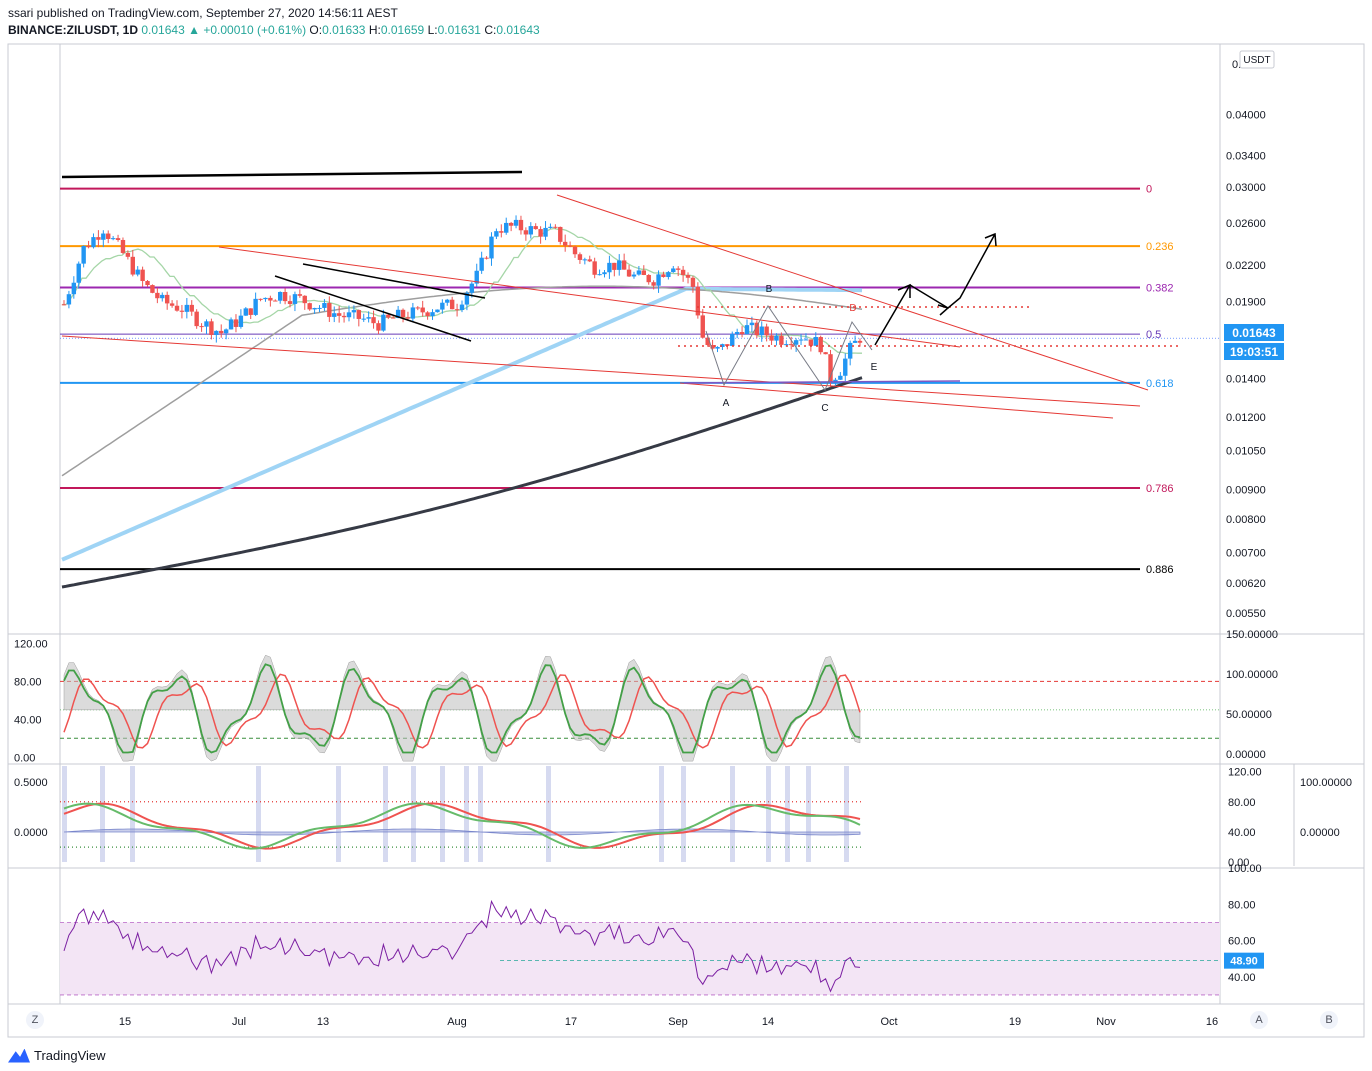 This screenshot has width=1372, height=1071. I want to click on y-tick-label: 0.01900, so click(1246, 303).